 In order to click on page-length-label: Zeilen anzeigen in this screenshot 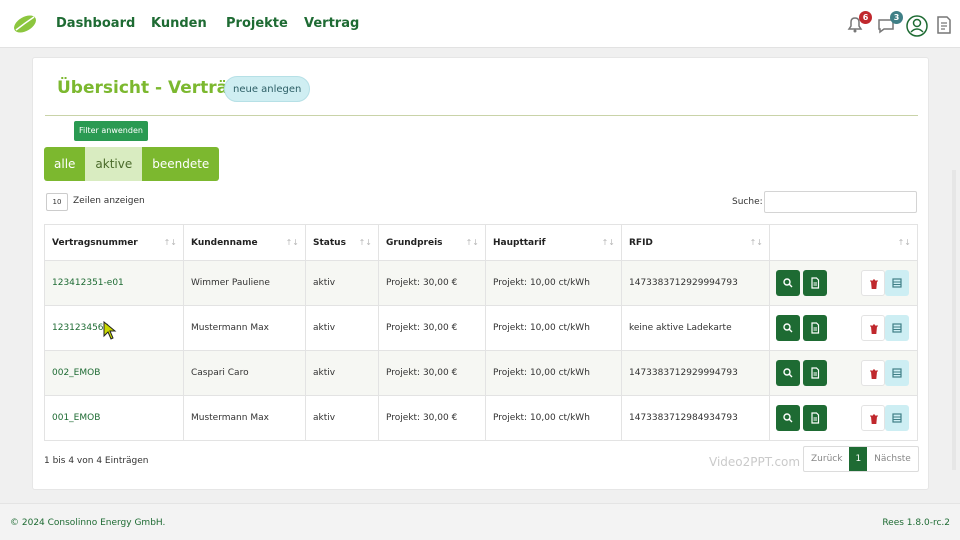, I will do `click(109, 201)`.